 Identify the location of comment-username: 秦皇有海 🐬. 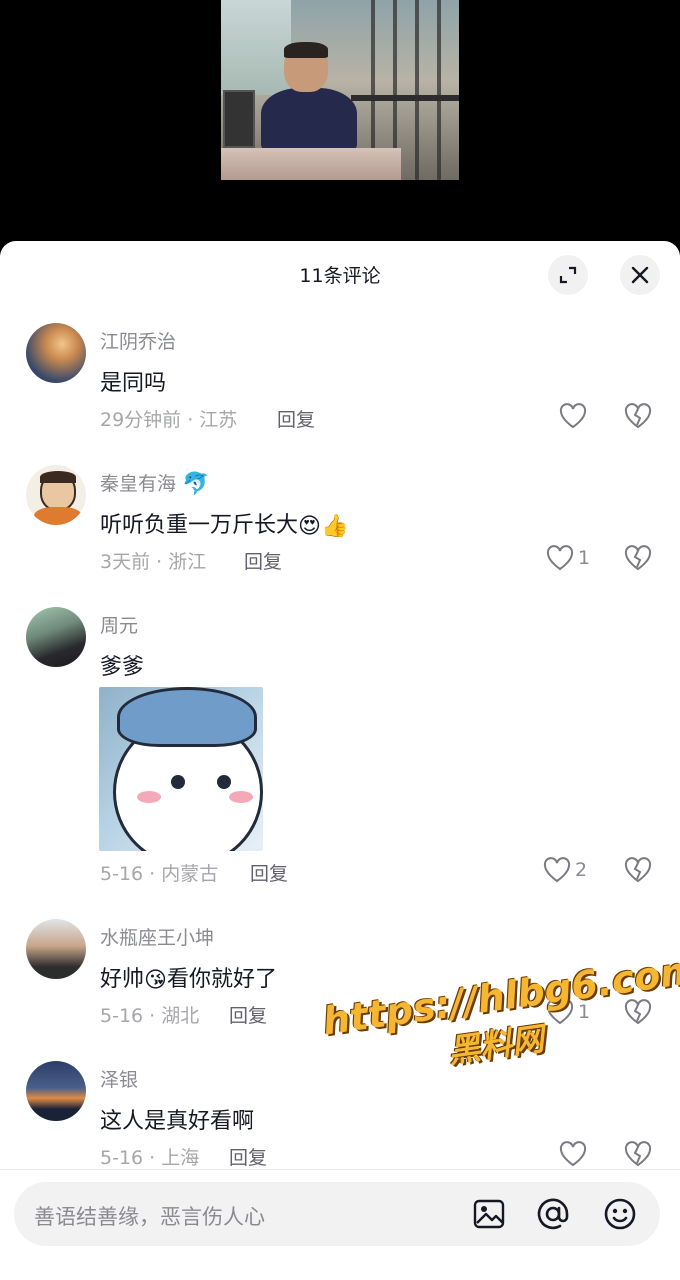
(154, 483).